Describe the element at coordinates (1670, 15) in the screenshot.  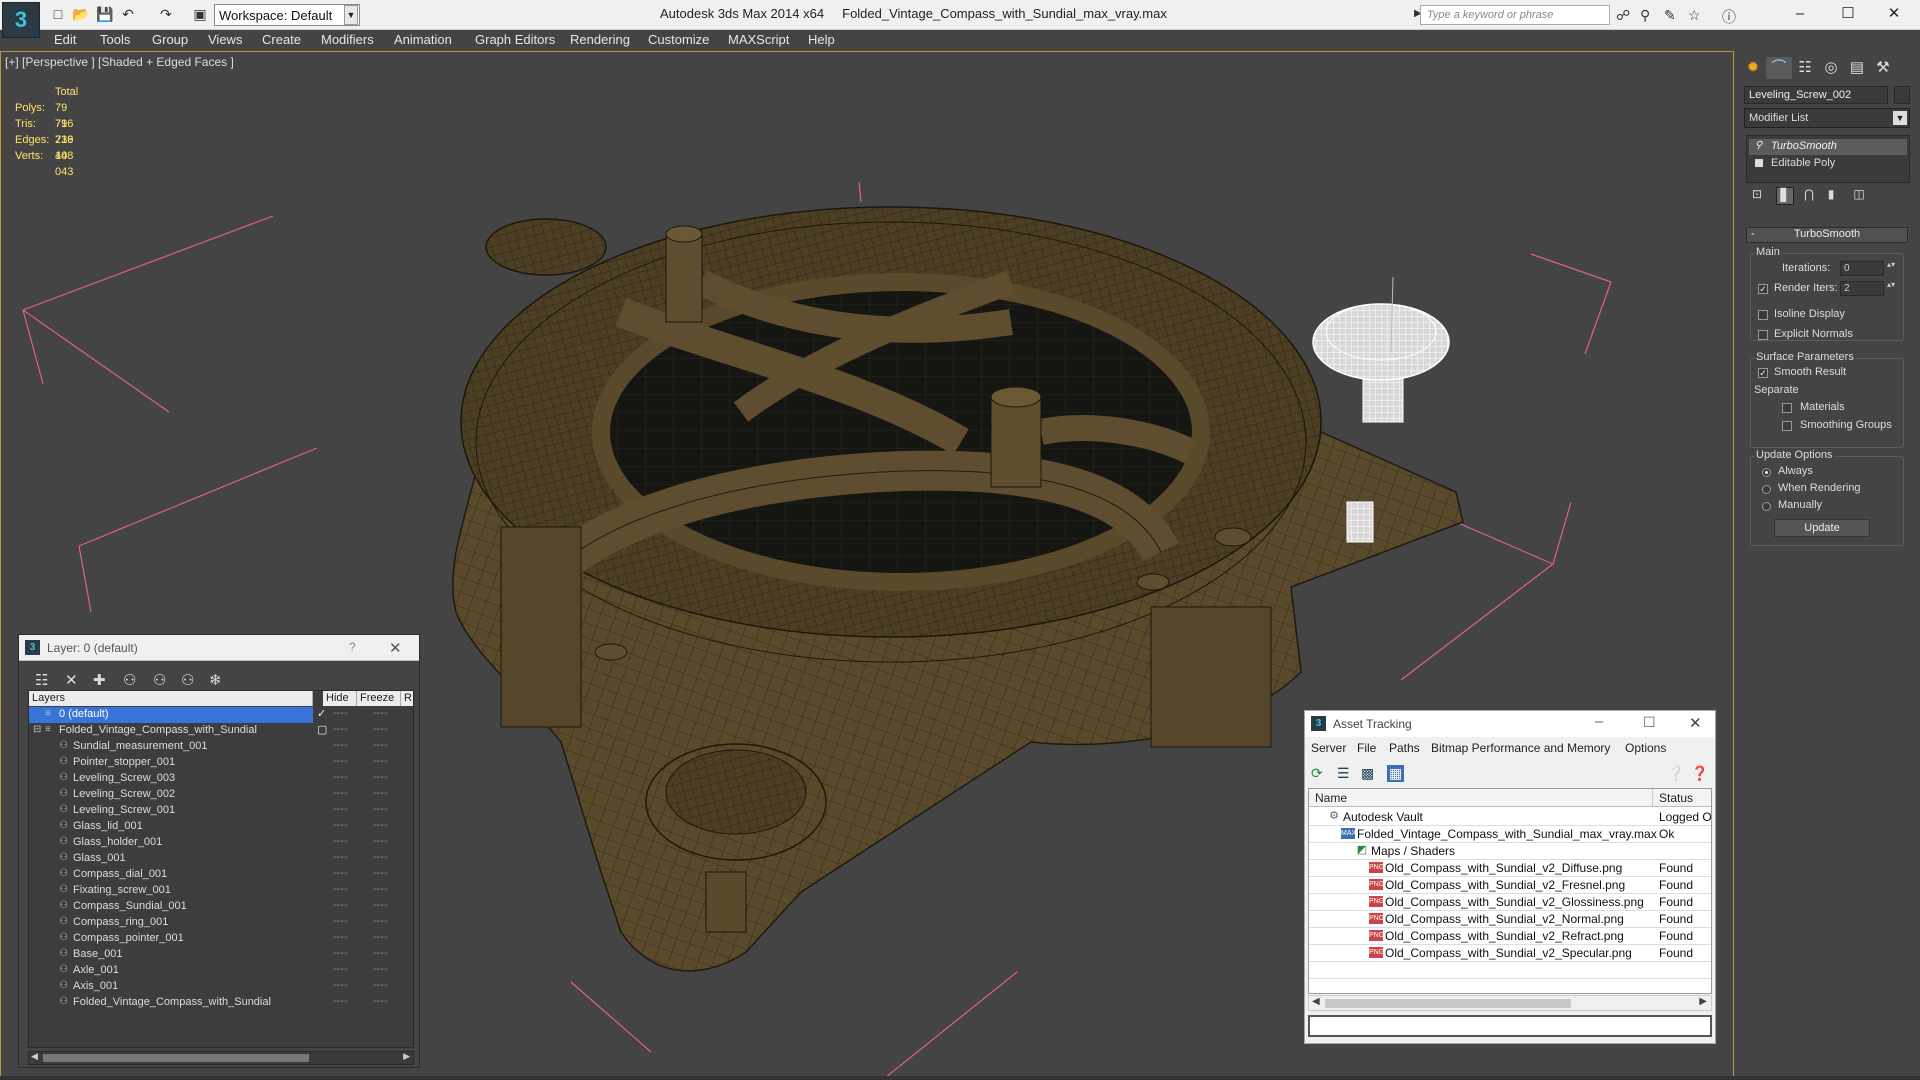
I see `communication-icon: ✎` at that location.